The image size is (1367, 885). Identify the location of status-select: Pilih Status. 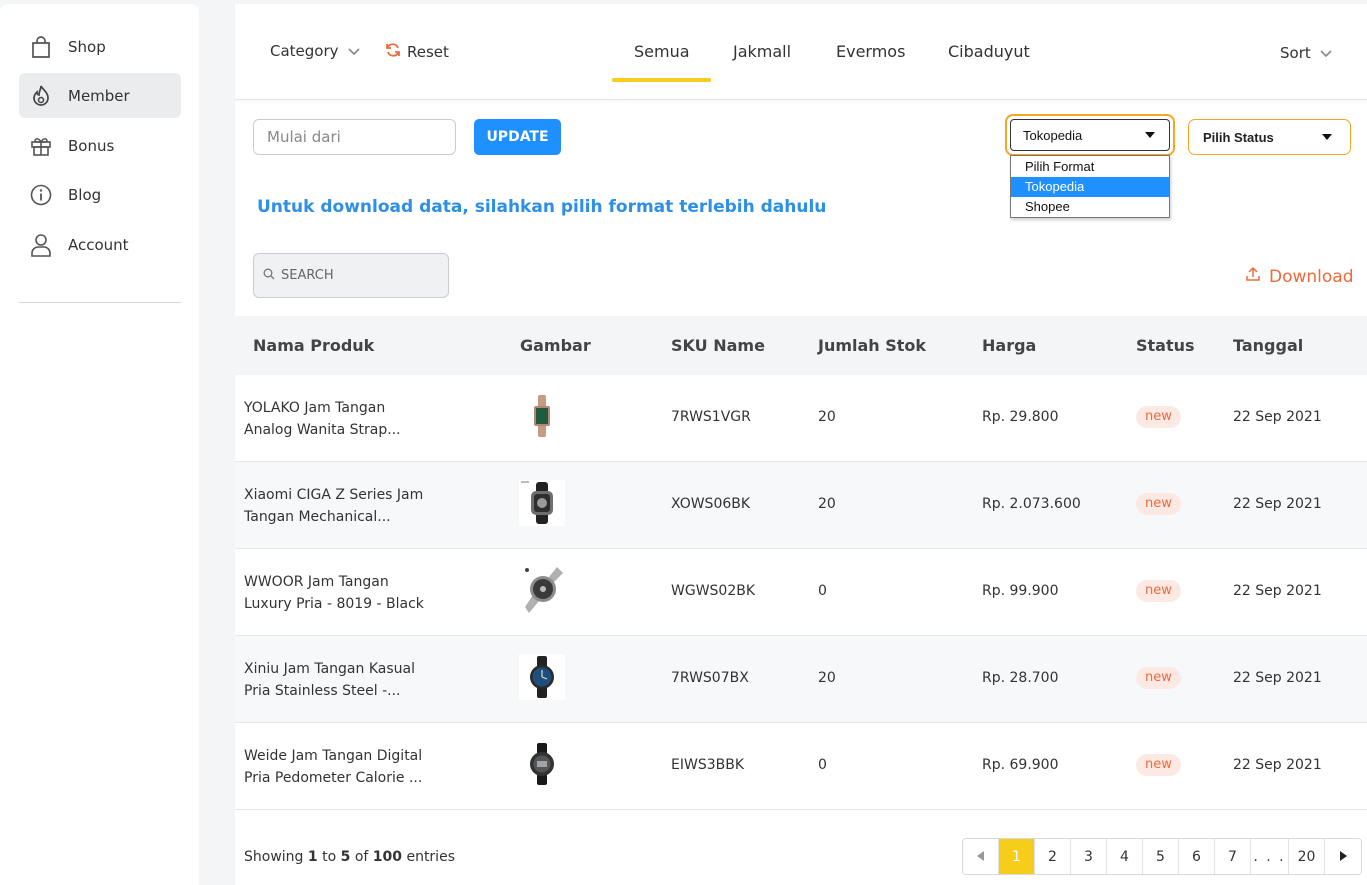
(1269, 137).